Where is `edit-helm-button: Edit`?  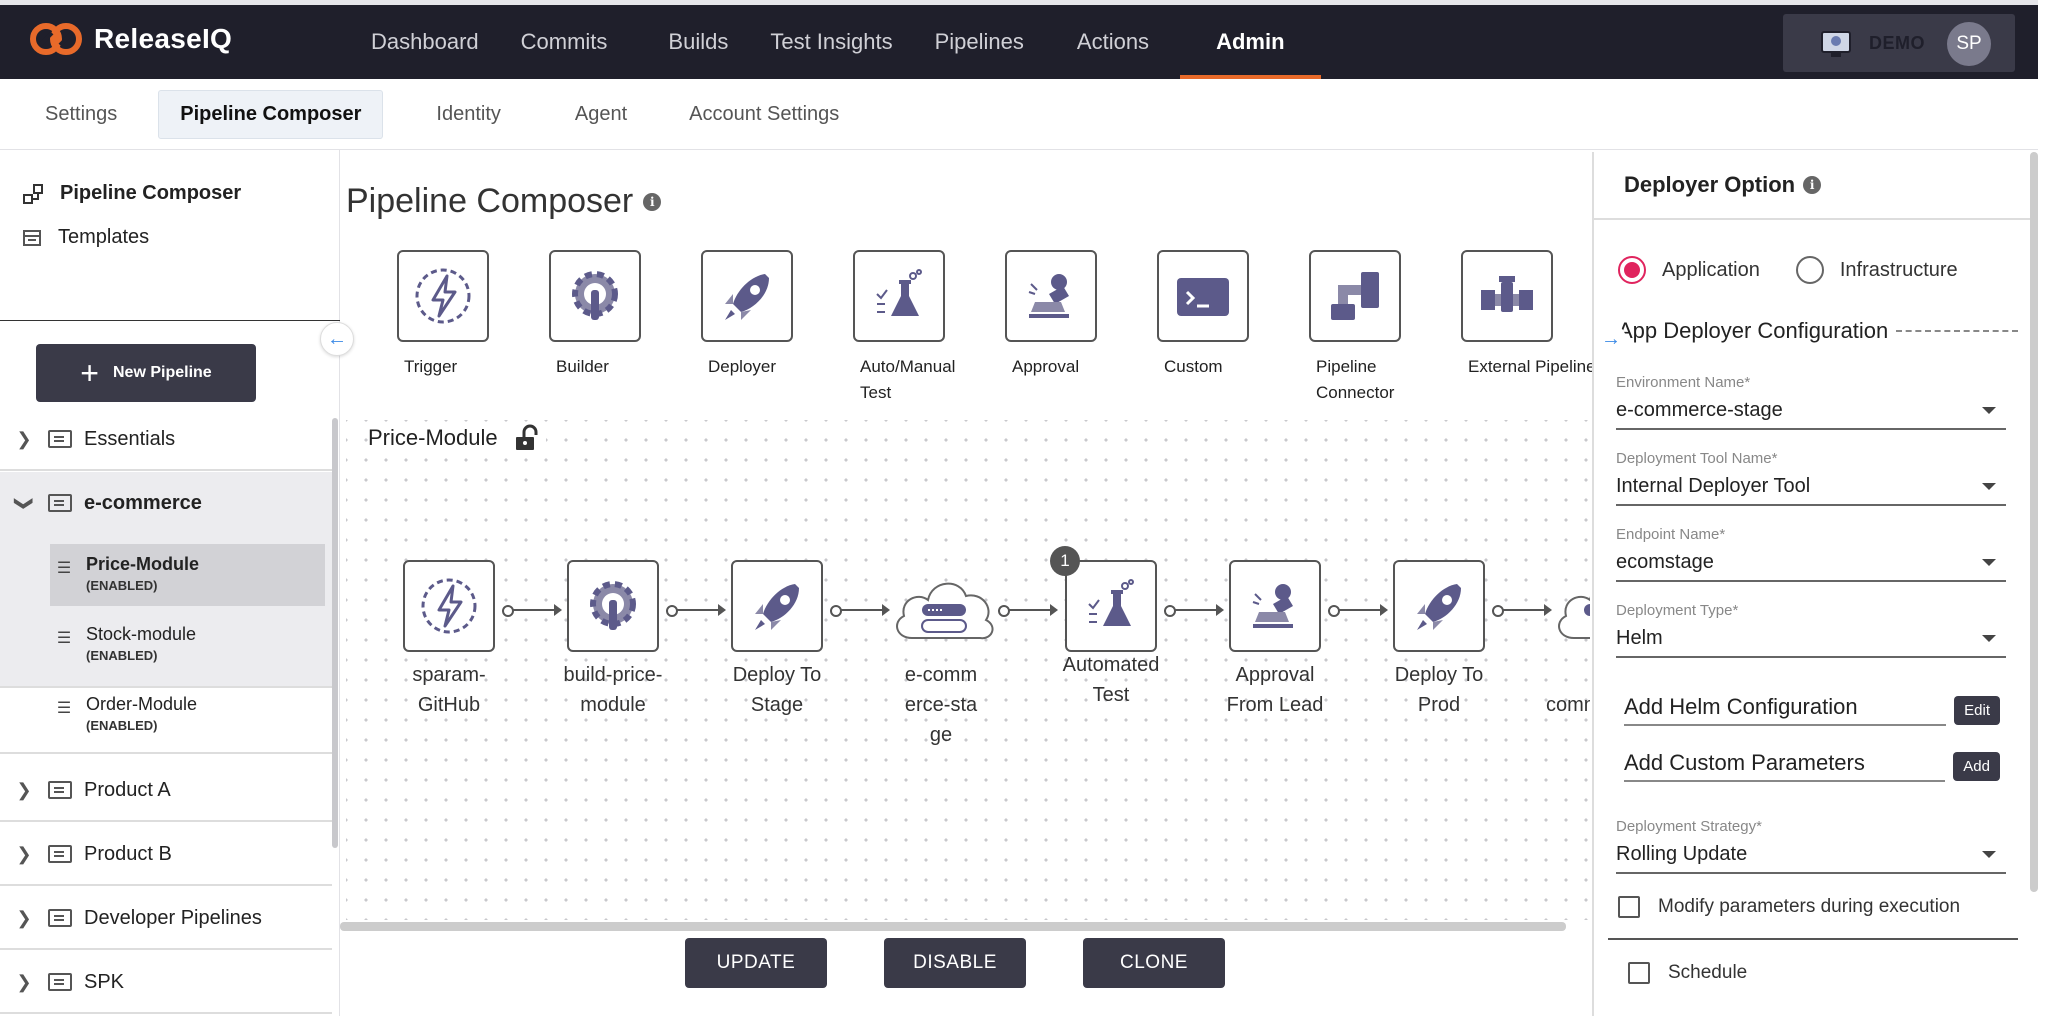 edit-helm-button: Edit is located at coordinates (1977, 710).